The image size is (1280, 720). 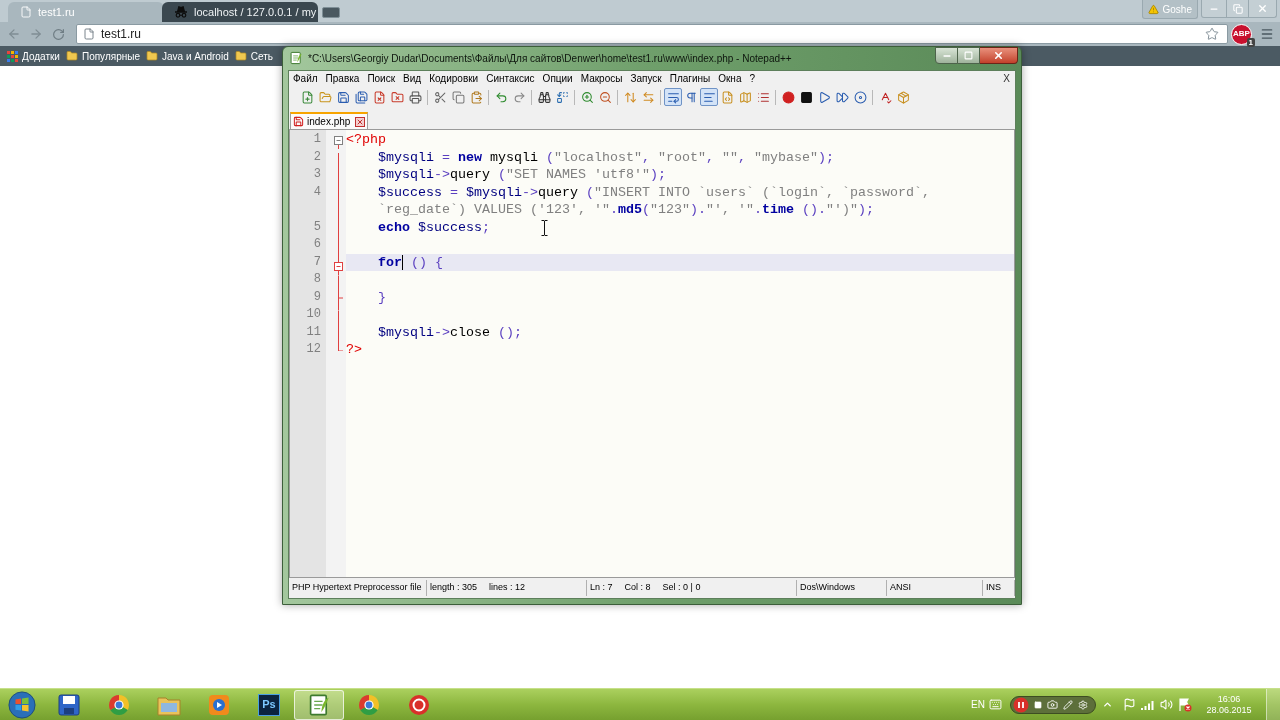 I want to click on play-tile-icon, so click(x=219, y=704).